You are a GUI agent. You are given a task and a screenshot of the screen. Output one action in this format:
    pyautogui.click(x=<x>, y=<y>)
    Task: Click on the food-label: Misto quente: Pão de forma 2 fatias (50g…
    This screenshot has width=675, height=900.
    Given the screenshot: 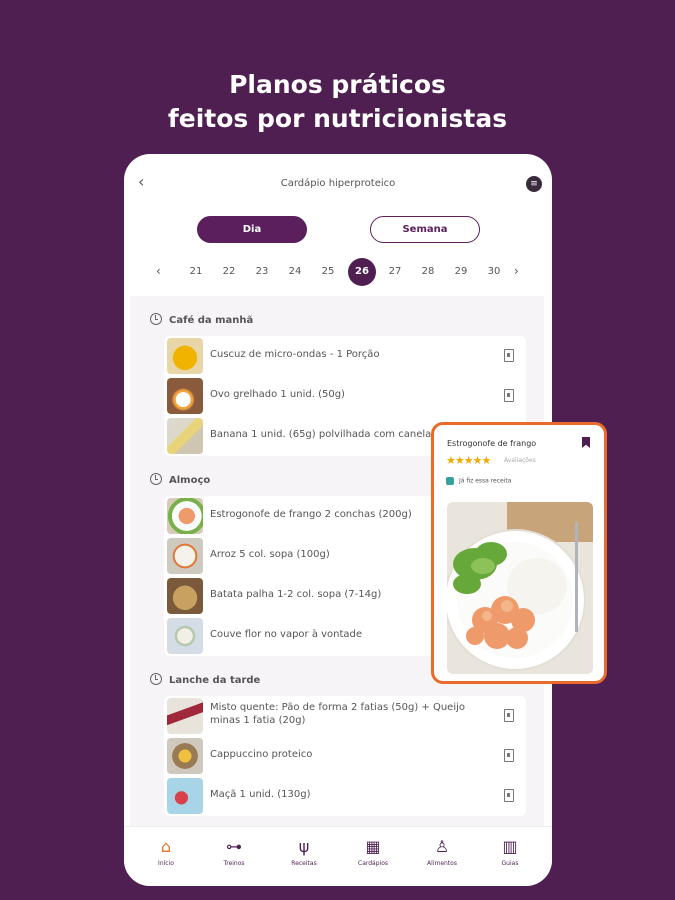 What is the action you would take?
    pyautogui.click(x=337, y=714)
    